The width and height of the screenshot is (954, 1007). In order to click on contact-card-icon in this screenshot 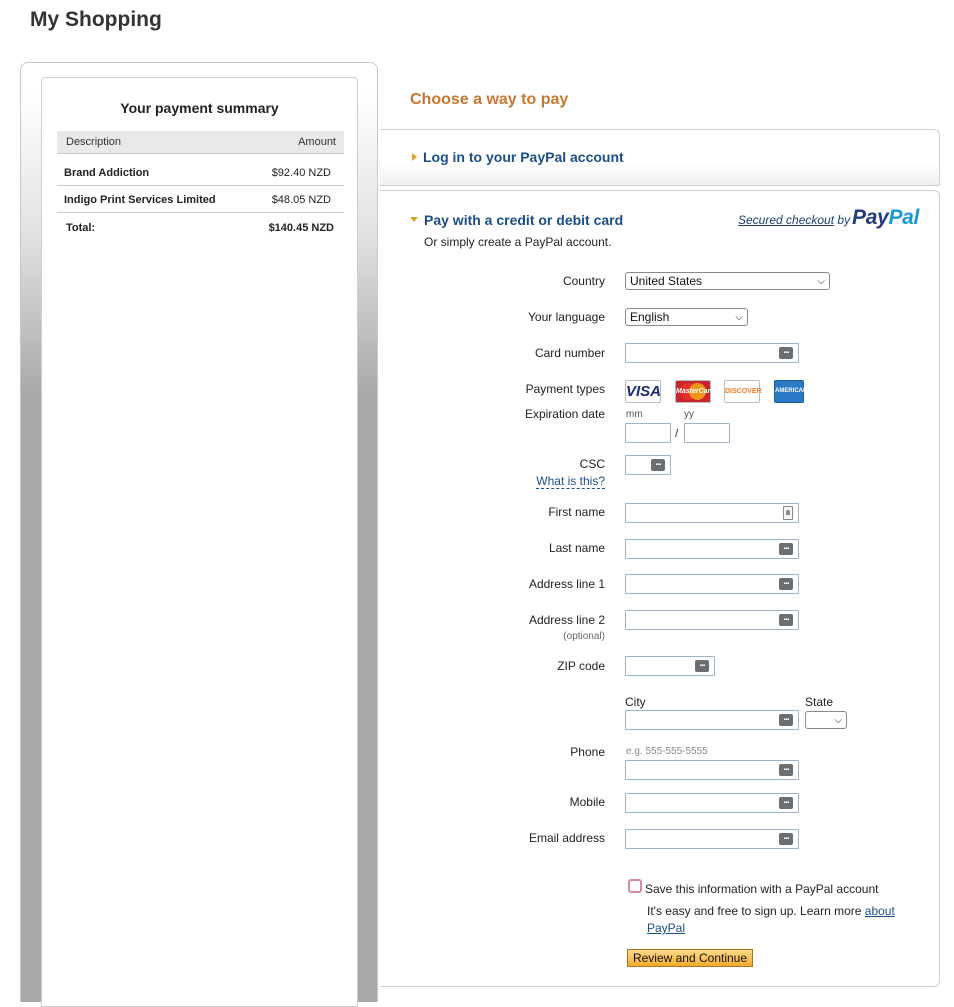, I will do `click(788, 513)`.